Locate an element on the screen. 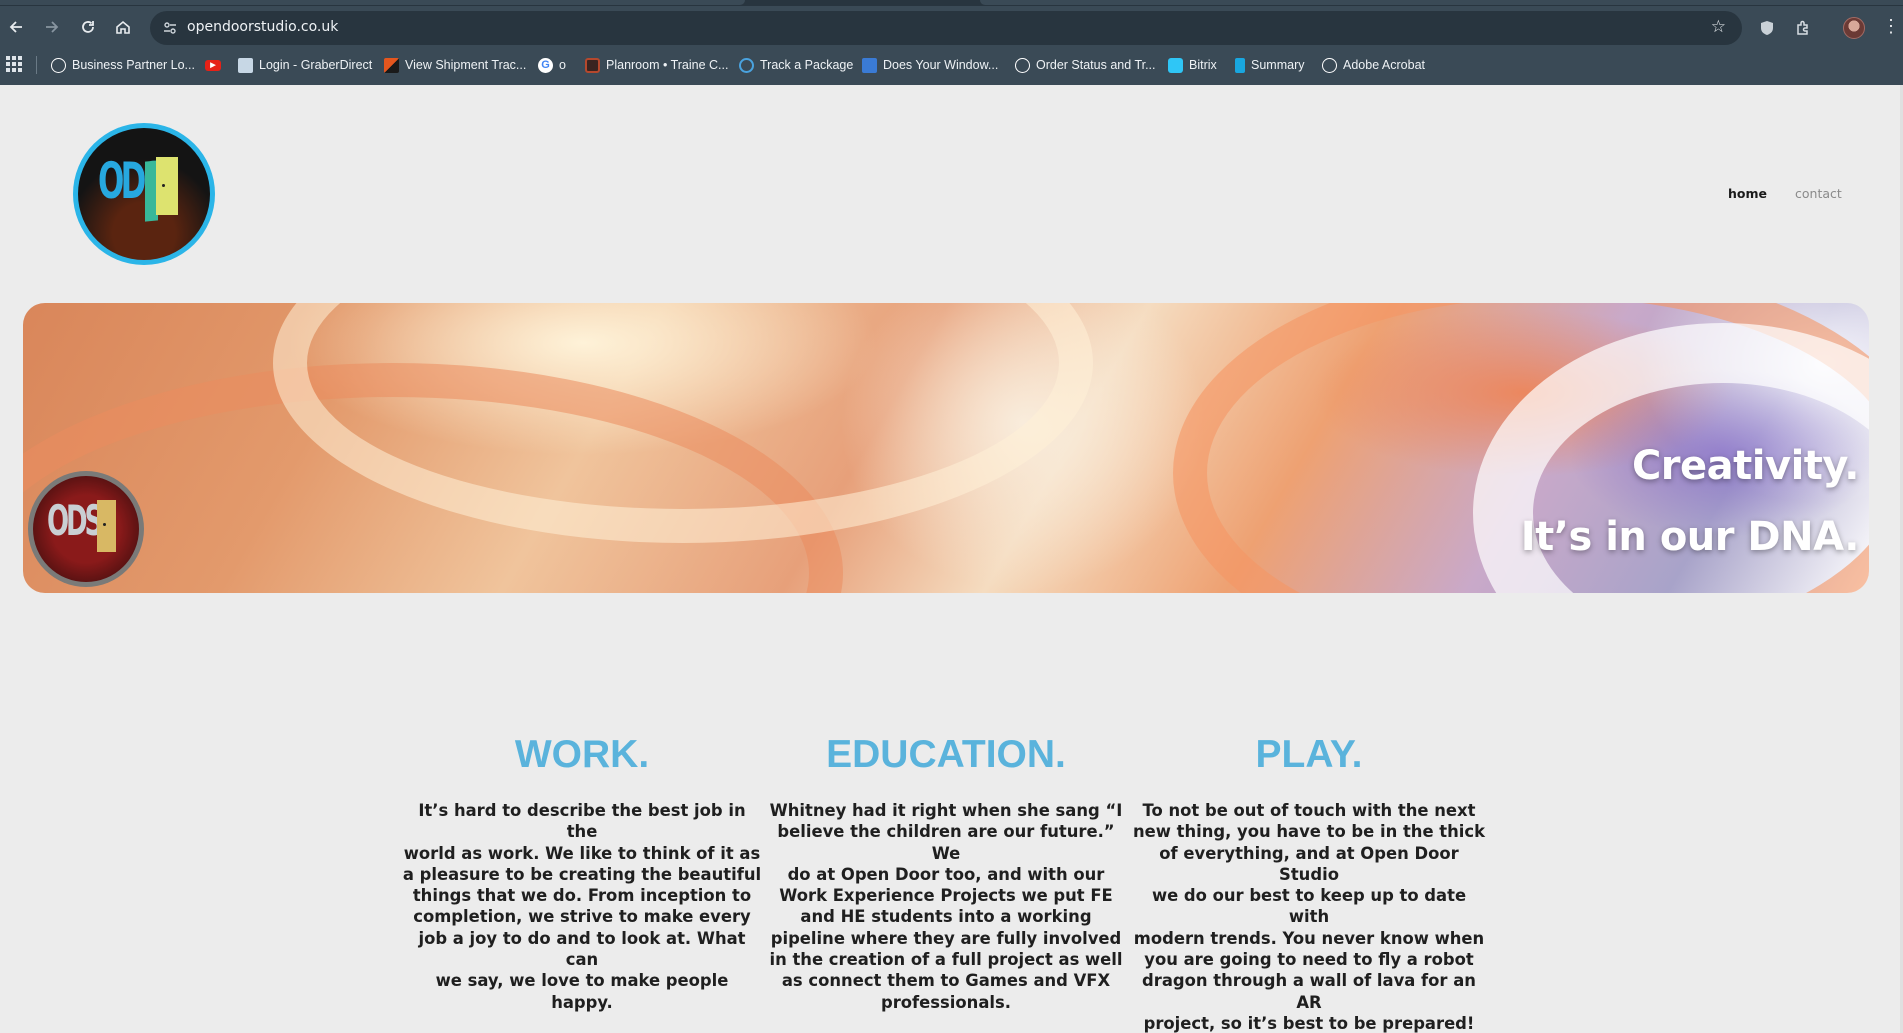 The width and height of the screenshot is (1903, 1033). paragraph-line: project, so it’s best to be prepared! is located at coordinates (1309, 1023).